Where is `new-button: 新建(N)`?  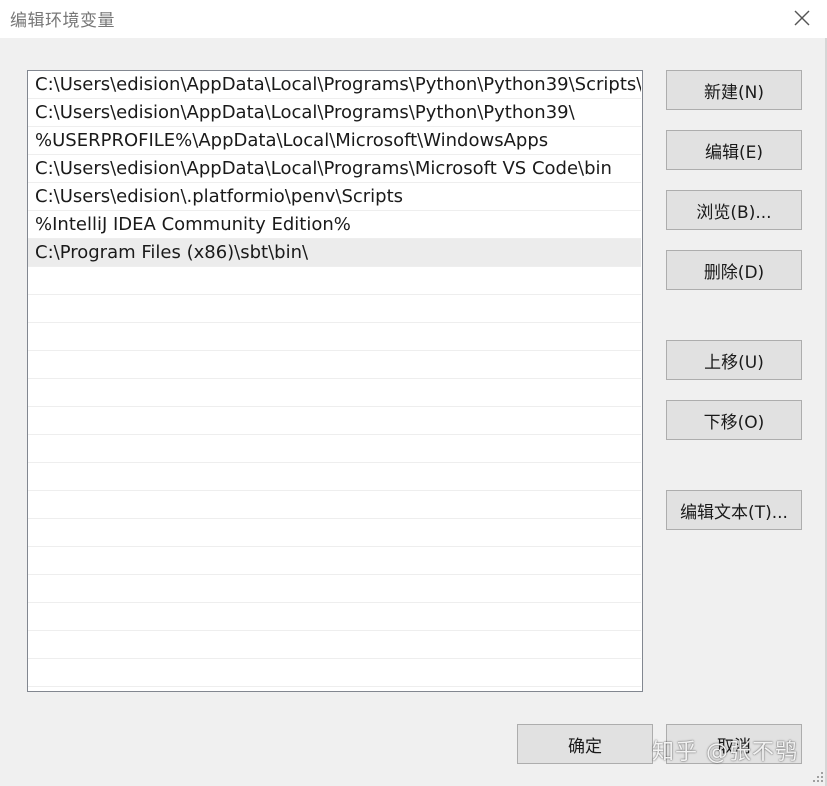 new-button: 新建(N) is located at coordinates (734, 90).